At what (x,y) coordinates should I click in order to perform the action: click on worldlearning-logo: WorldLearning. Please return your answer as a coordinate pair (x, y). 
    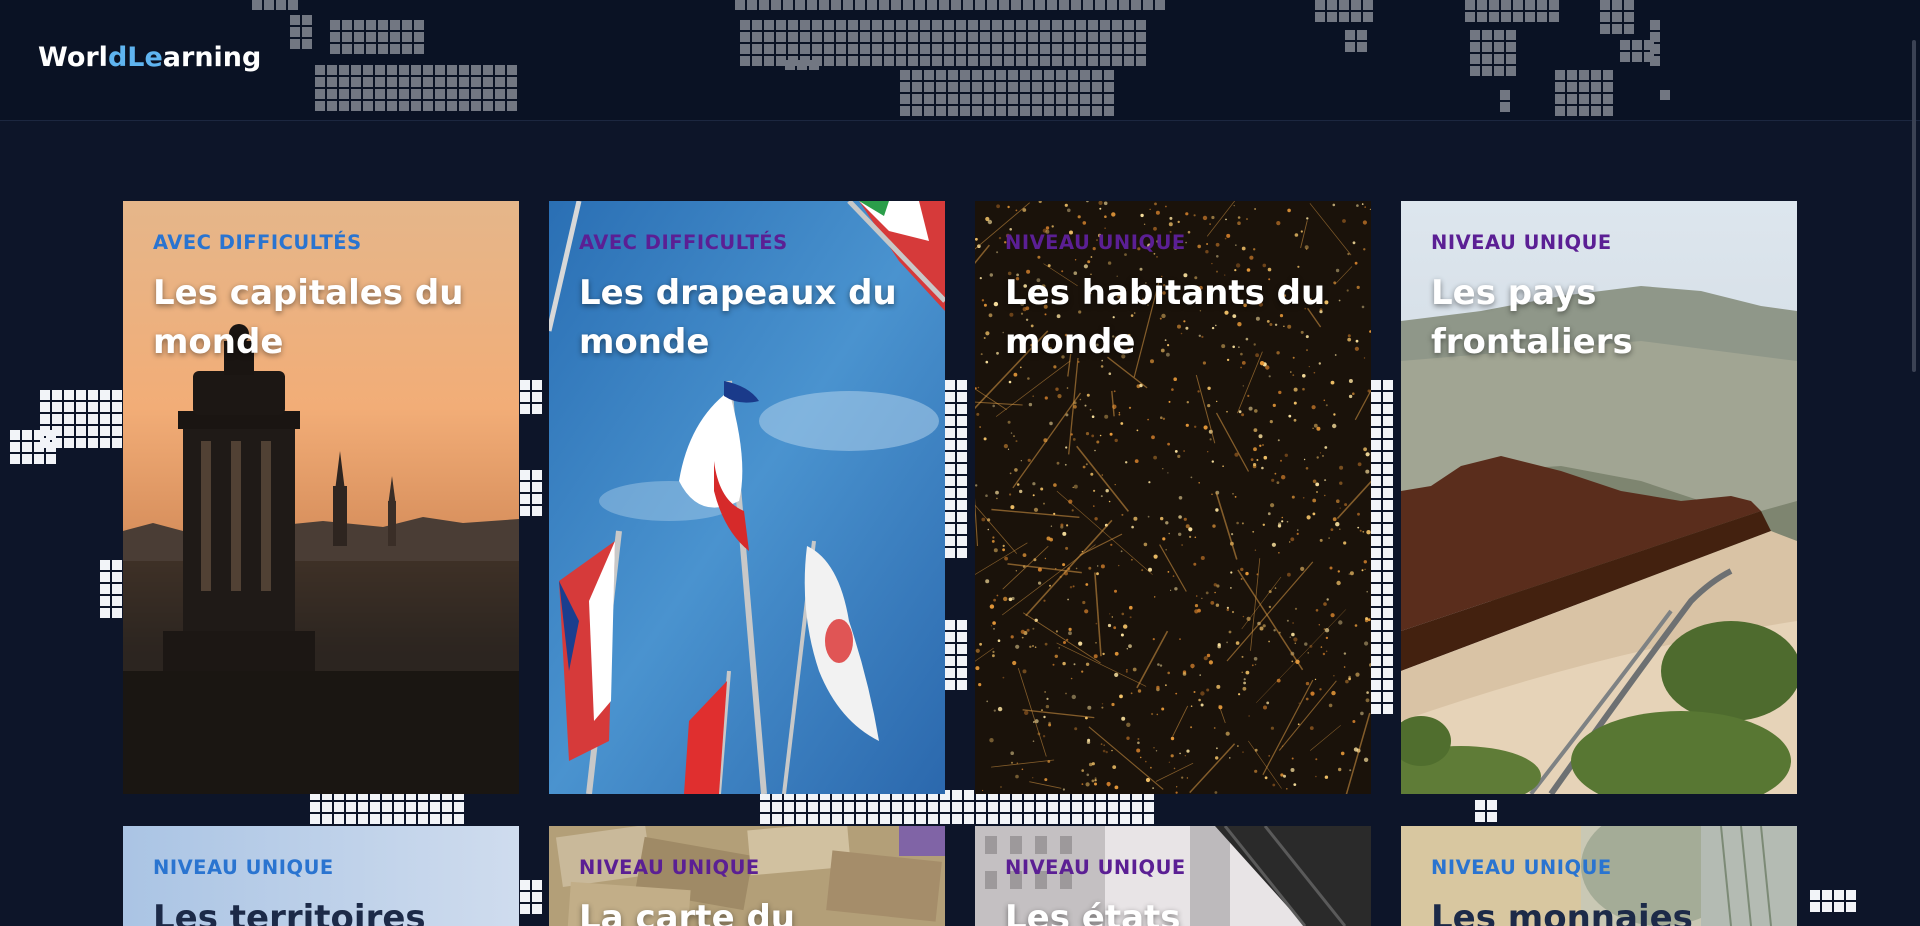
    Looking at the image, I should click on (149, 57).